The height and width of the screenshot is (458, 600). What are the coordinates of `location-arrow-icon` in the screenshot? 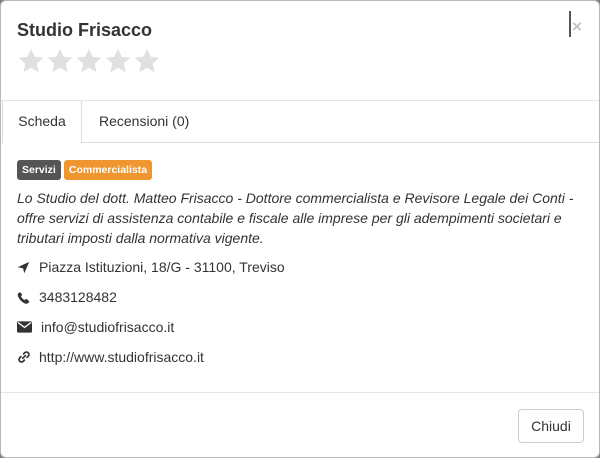 It's located at (27, 267).